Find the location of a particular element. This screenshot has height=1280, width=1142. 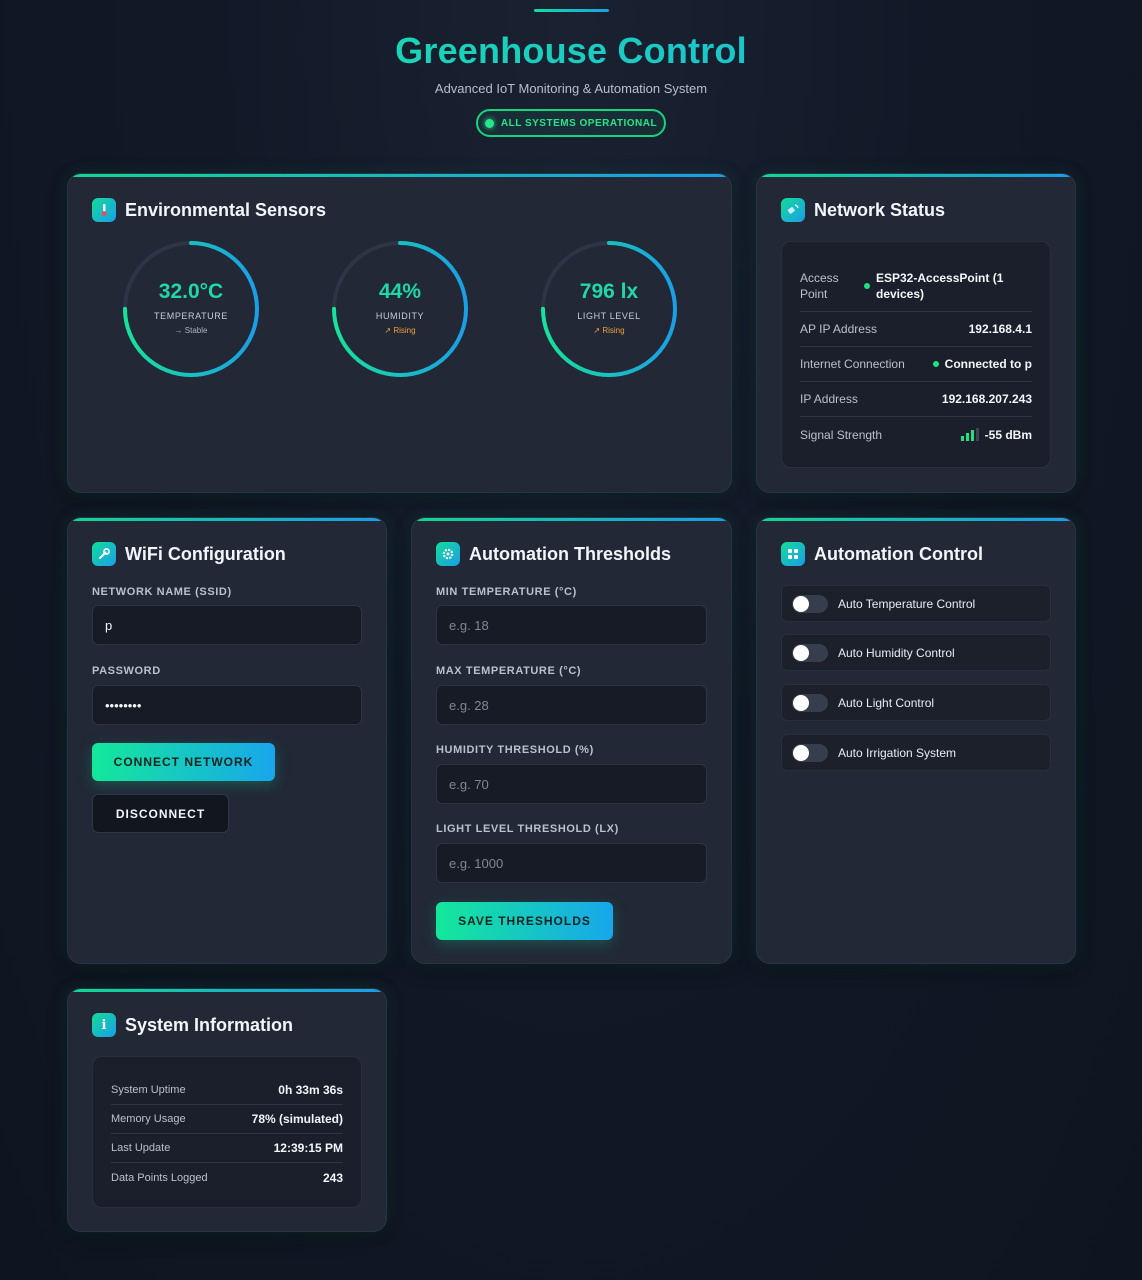

access-point-label: Access Point is located at coordinates (819, 286).